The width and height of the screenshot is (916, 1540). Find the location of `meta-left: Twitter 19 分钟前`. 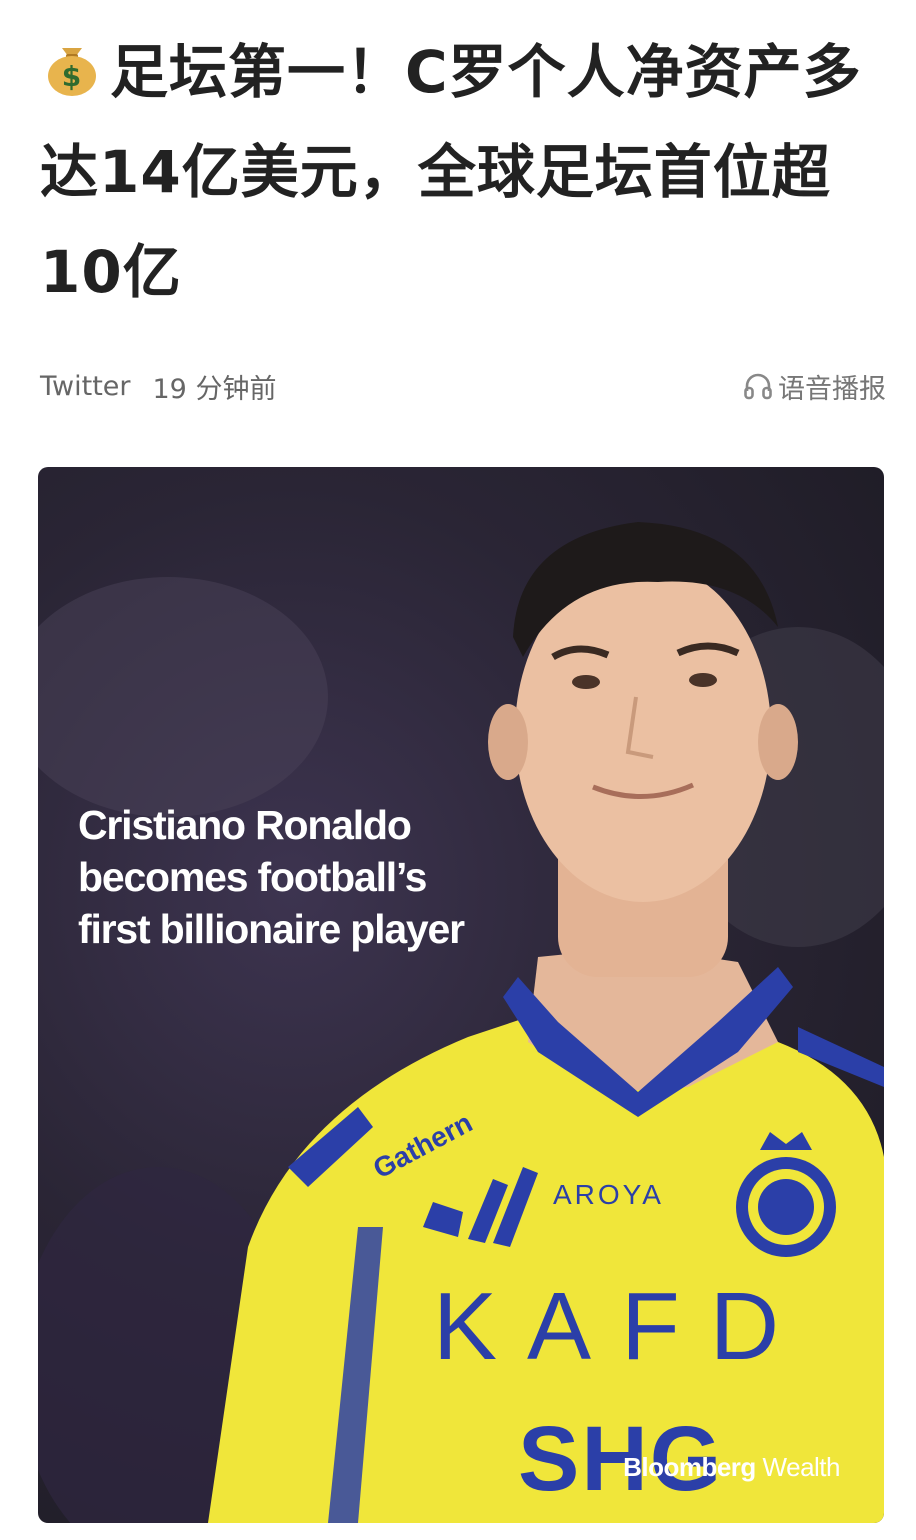

meta-left: Twitter 19 分钟前 is located at coordinates (158, 386).